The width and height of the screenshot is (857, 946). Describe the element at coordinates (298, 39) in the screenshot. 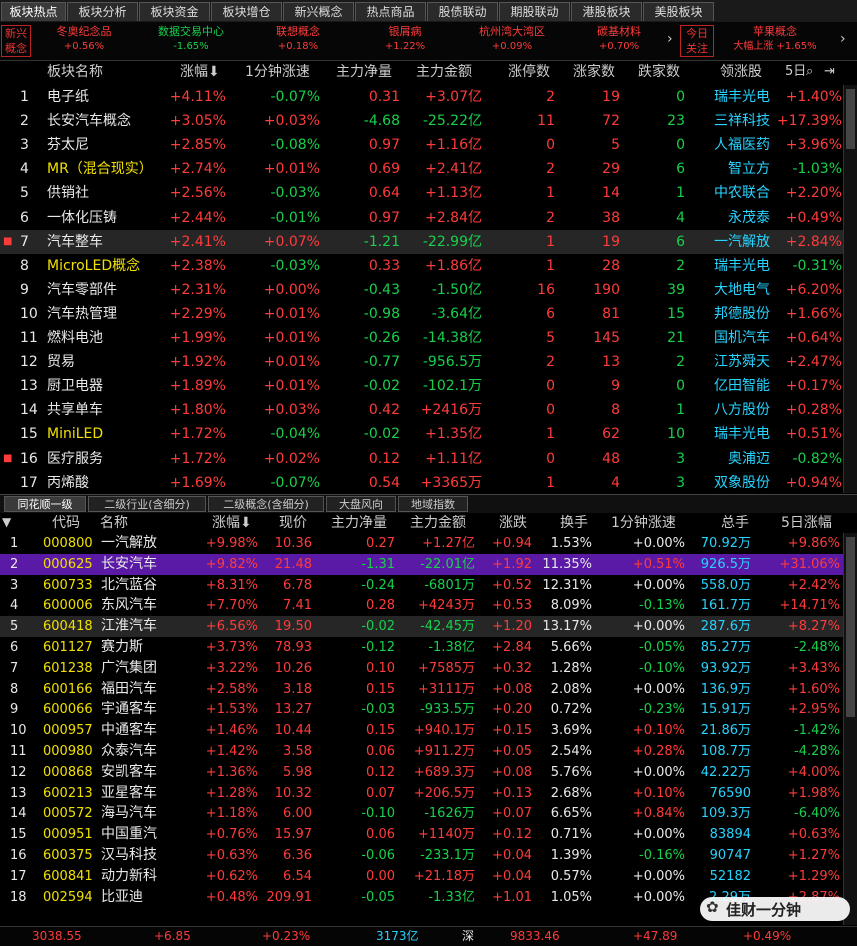

I see `strip-item: 联想概念 +0.18%` at that location.